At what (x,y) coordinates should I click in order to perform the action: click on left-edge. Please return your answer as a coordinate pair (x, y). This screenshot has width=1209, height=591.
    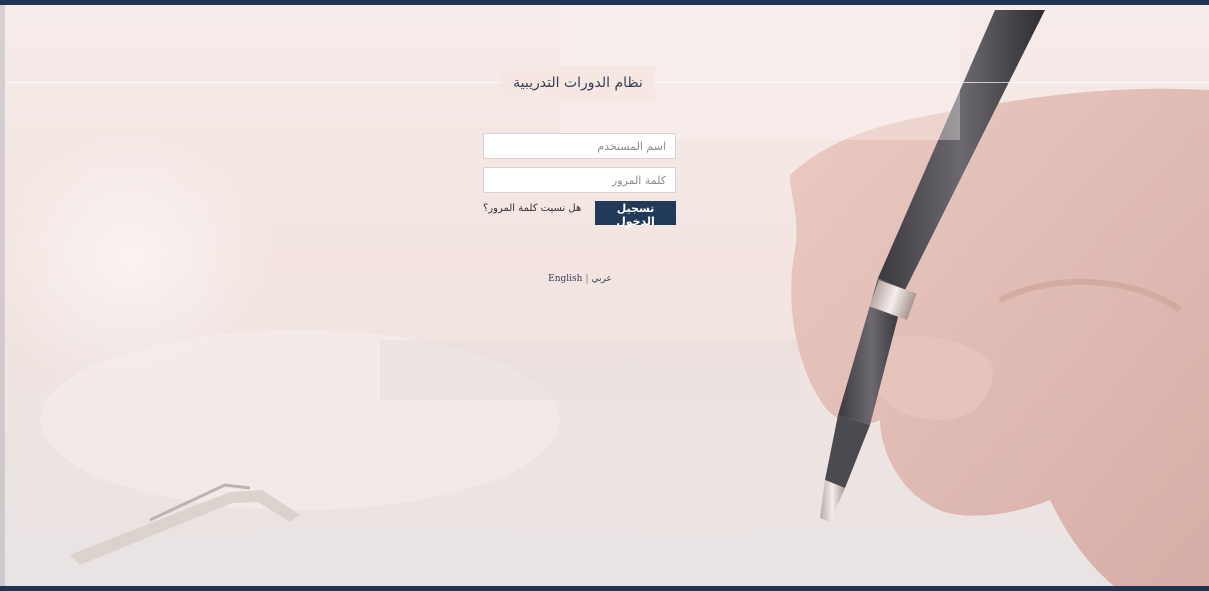
    Looking at the image, I should click on (2, 295).